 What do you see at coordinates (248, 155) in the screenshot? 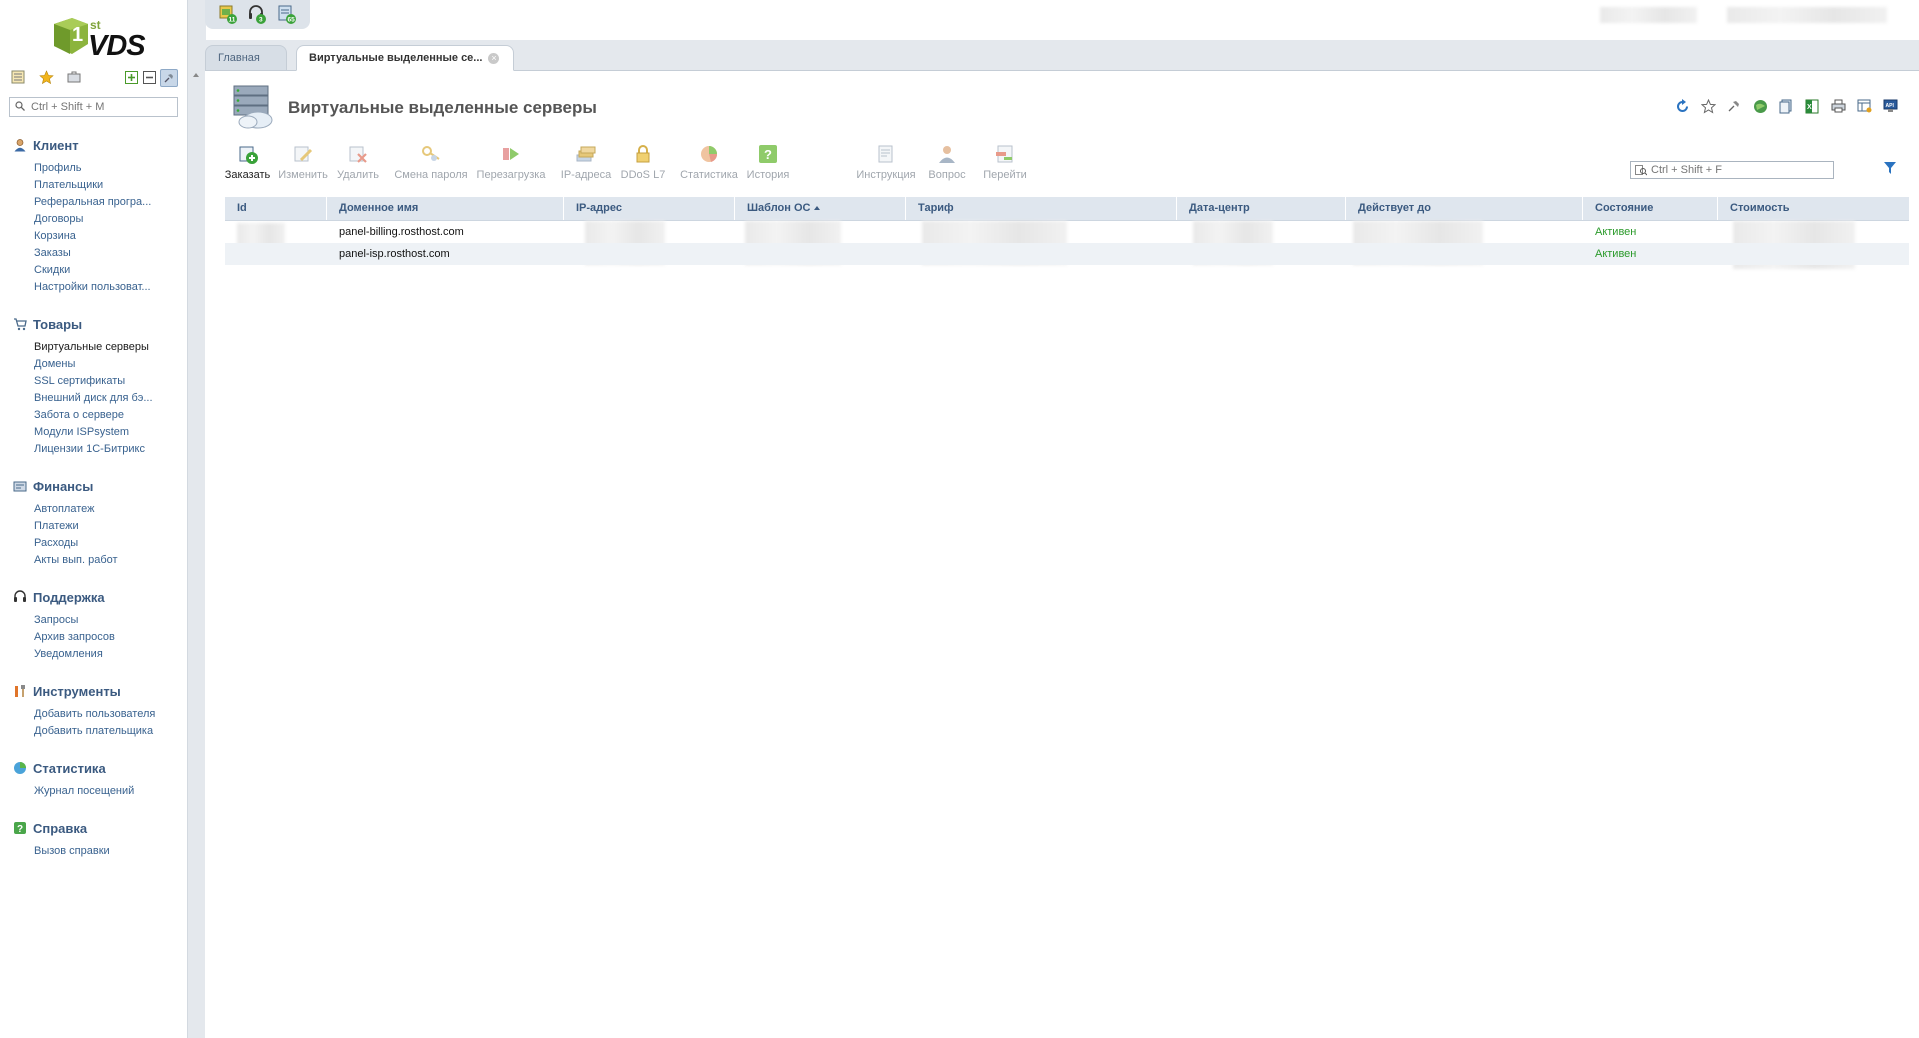
I see `order-add-icon` at bounding box center [248, 155].